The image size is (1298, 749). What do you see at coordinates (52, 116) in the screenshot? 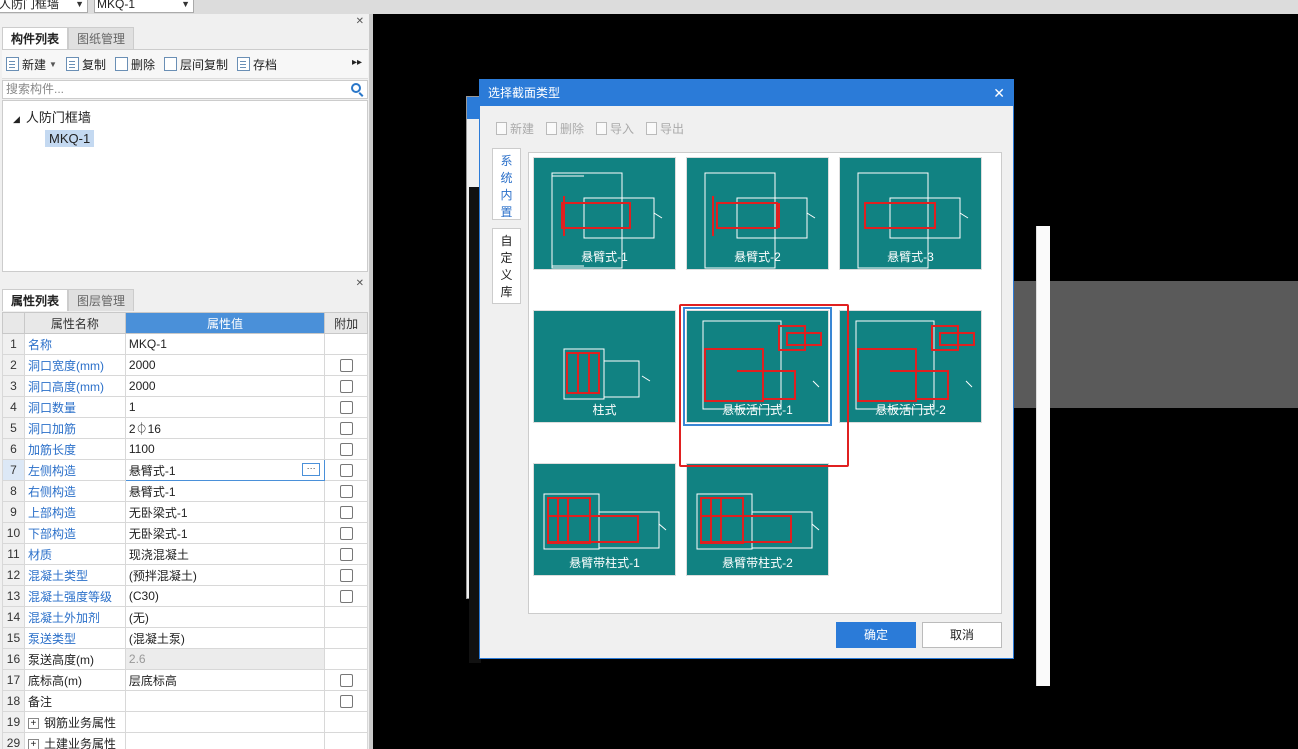
I see `tree-root: ◢ 人防门框墙` at bounding box center [52, 116].